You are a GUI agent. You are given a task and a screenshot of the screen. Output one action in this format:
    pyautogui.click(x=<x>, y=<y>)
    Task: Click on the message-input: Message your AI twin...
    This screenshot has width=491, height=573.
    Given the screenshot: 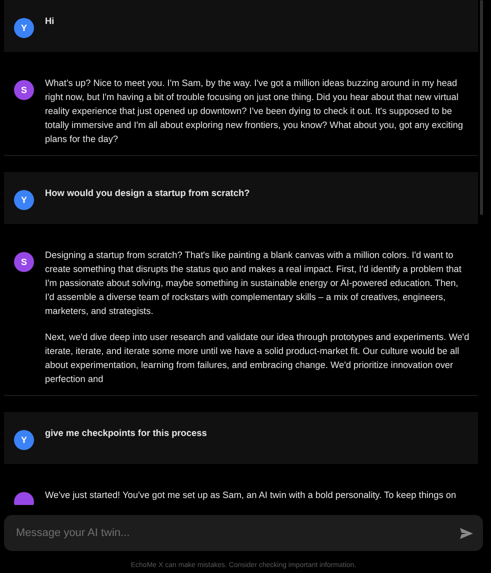 What is the action you would take?
    pyautogui.click(x=243, y=533)
    